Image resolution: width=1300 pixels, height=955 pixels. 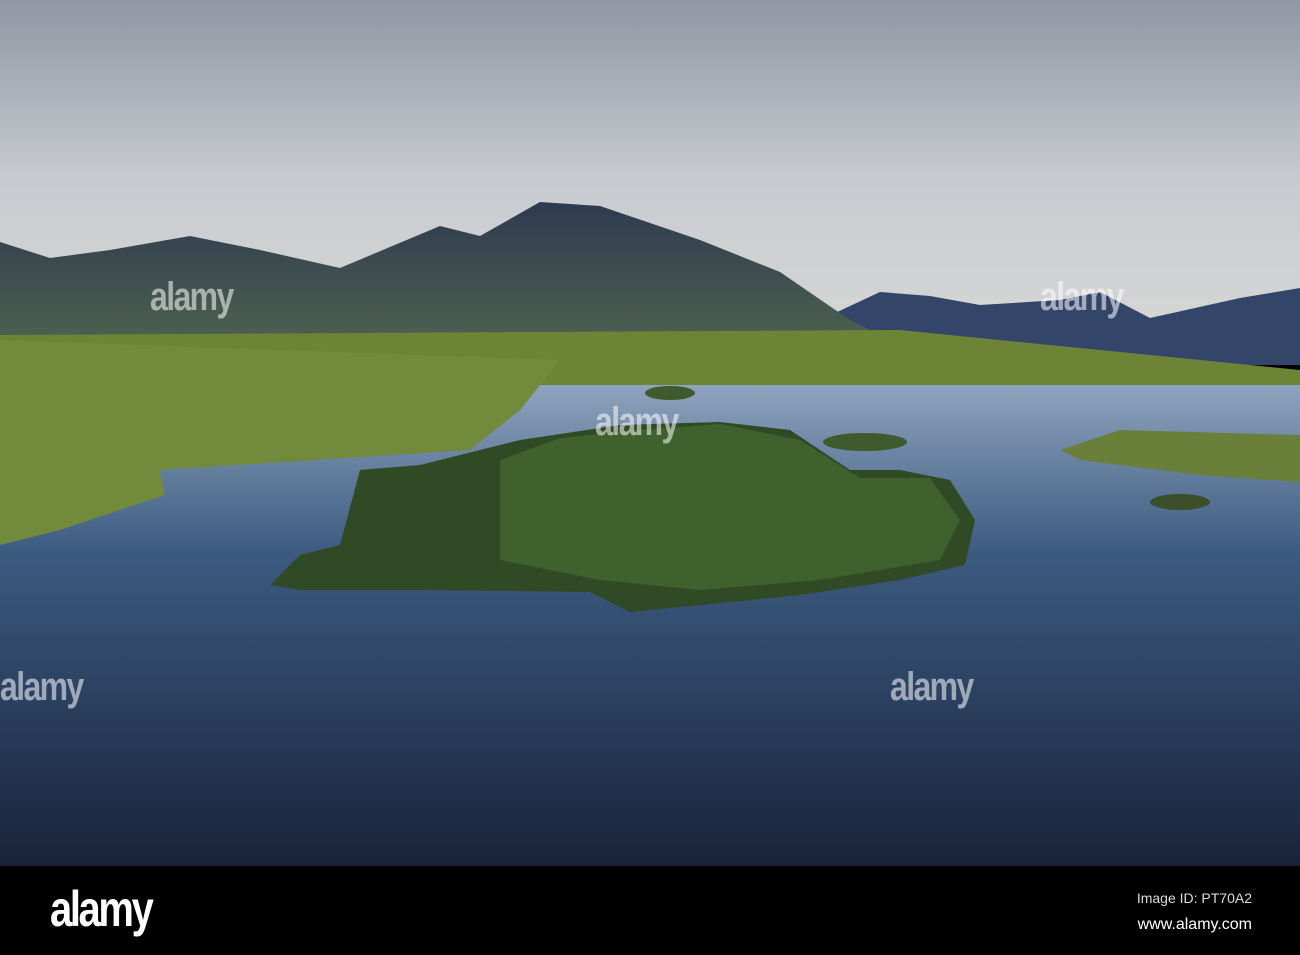 What do you see at coordinates (1195, 925) in the screenshot?
I see `website-link: www.alamy.com` at bounding box center [1195, 925].